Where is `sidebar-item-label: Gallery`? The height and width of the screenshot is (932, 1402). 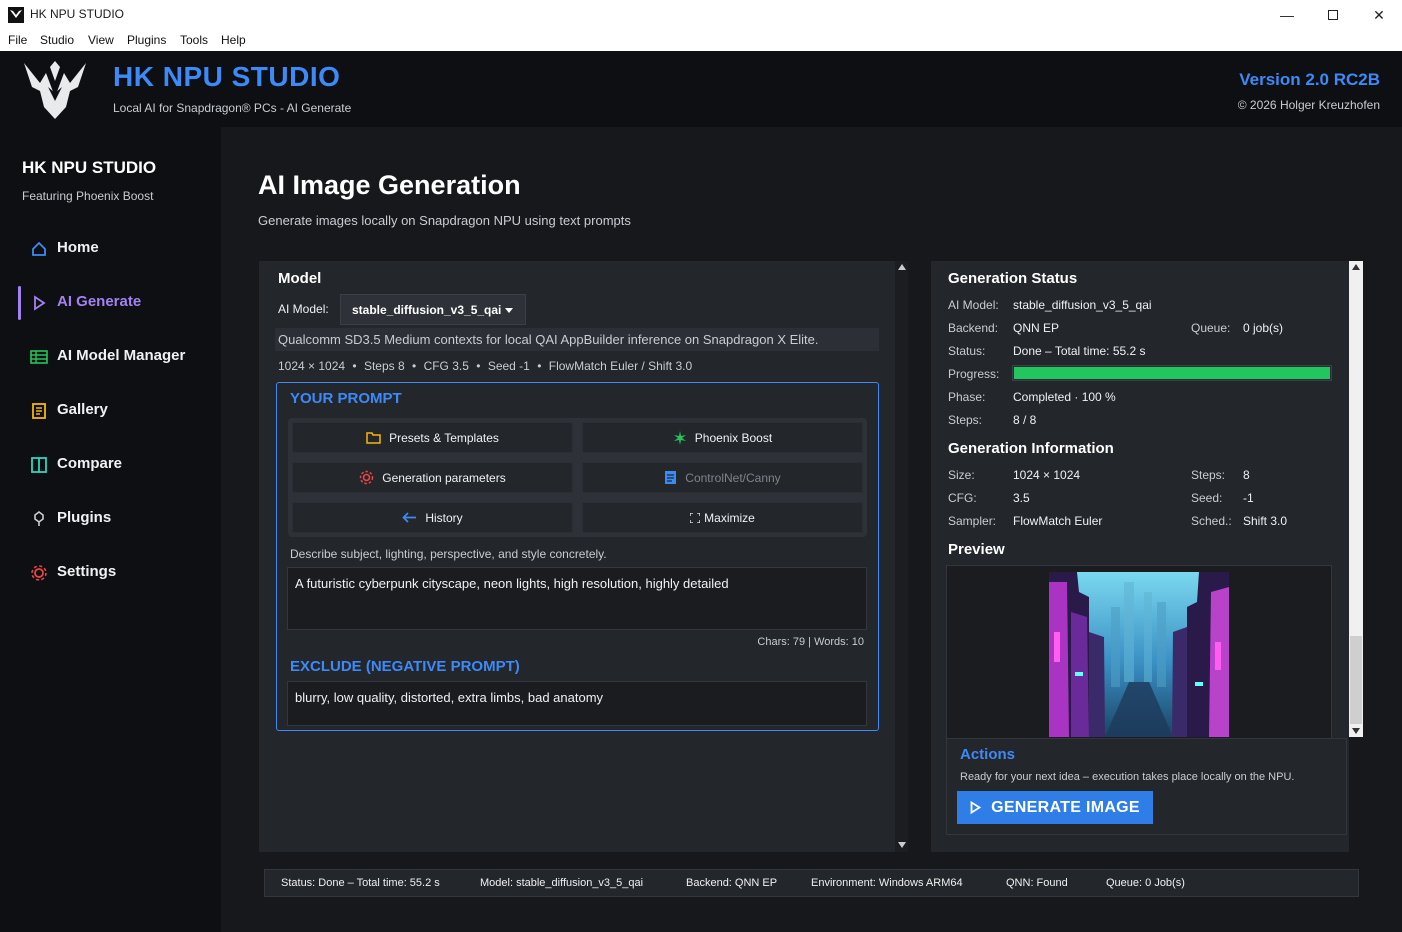 sidebar-item-label: Gallery is located at coordinates (82, 409).